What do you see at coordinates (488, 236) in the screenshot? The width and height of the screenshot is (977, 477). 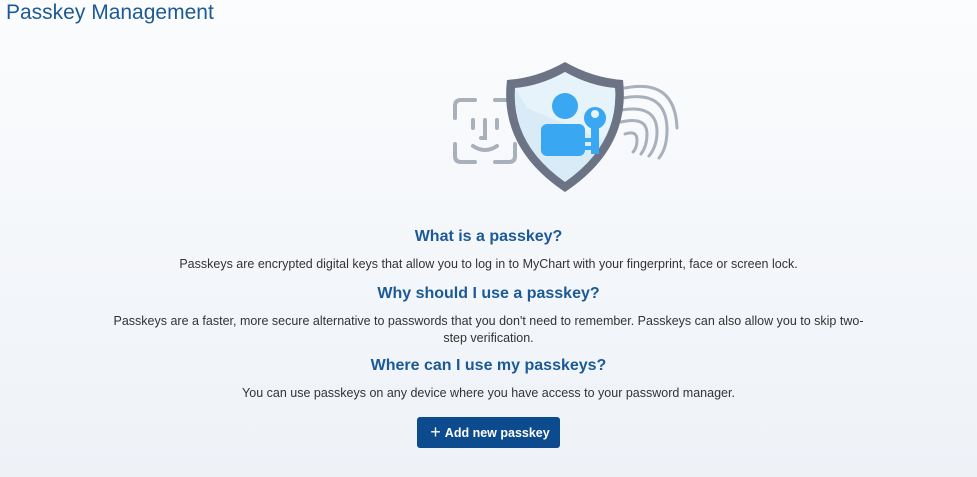 I see `heading-what-is-passkey: What is a passkey?` at bounding box center [488, 236].